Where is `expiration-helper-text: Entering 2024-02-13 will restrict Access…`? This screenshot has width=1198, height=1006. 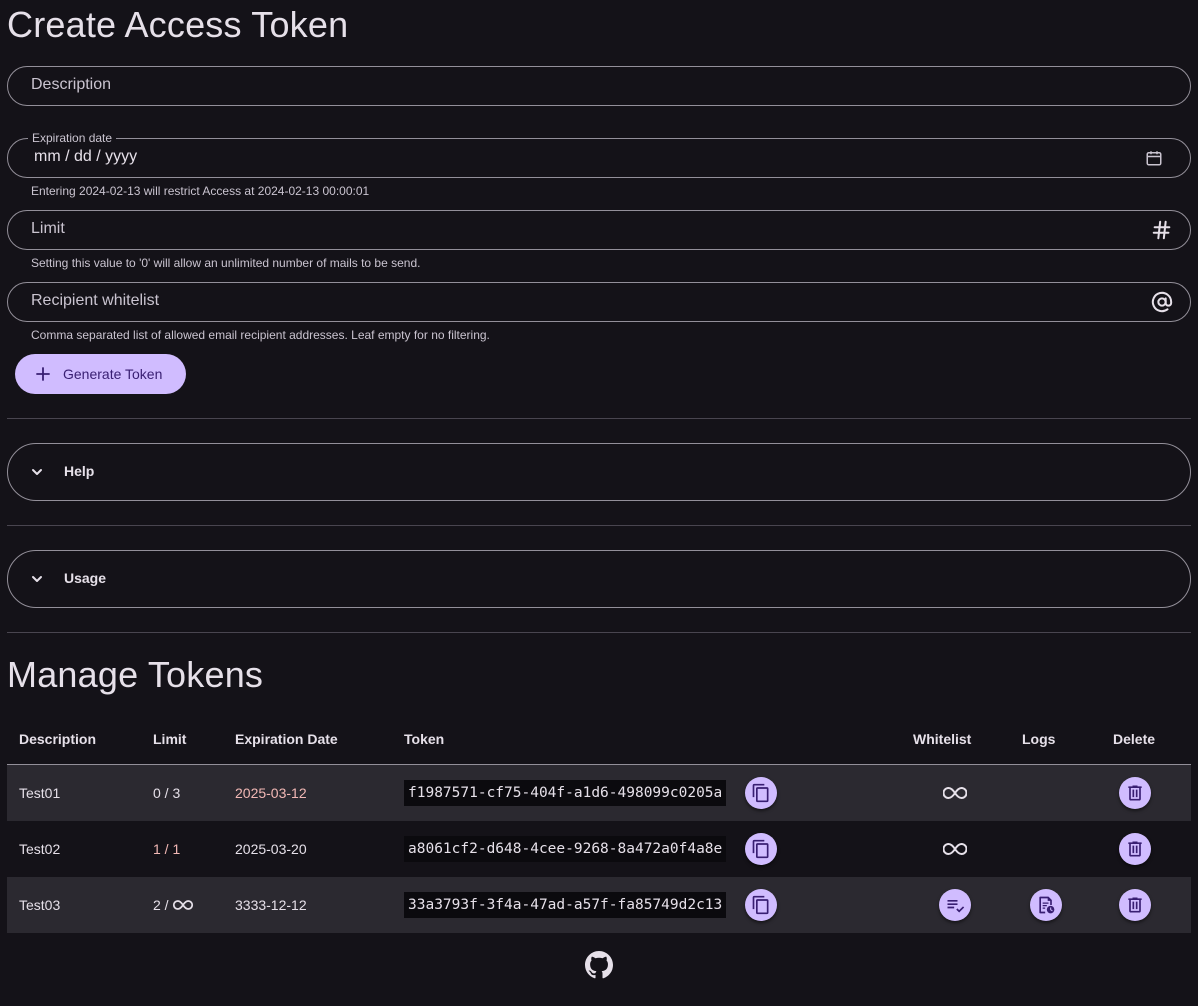 expiration-helper-text: Entering 2024-02-13 will restrict Access… is located at coordinates (200, 191).